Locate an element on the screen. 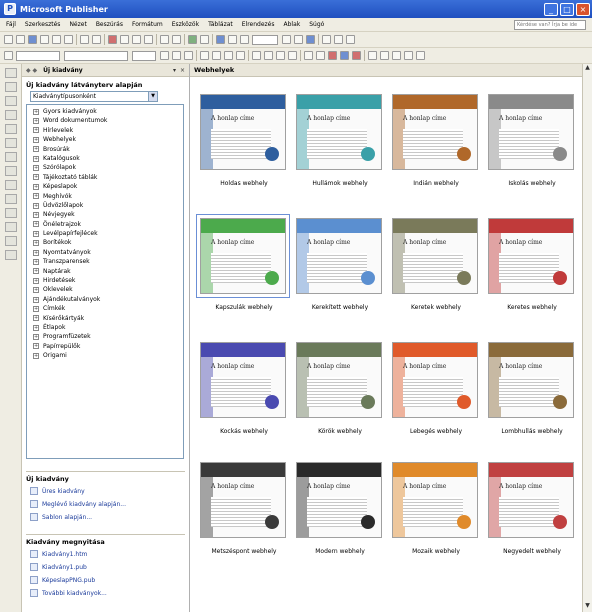 This screenshot has height=612, width=592. category-list-item: + Nyomtatványok is located at coordinates (108, 252).